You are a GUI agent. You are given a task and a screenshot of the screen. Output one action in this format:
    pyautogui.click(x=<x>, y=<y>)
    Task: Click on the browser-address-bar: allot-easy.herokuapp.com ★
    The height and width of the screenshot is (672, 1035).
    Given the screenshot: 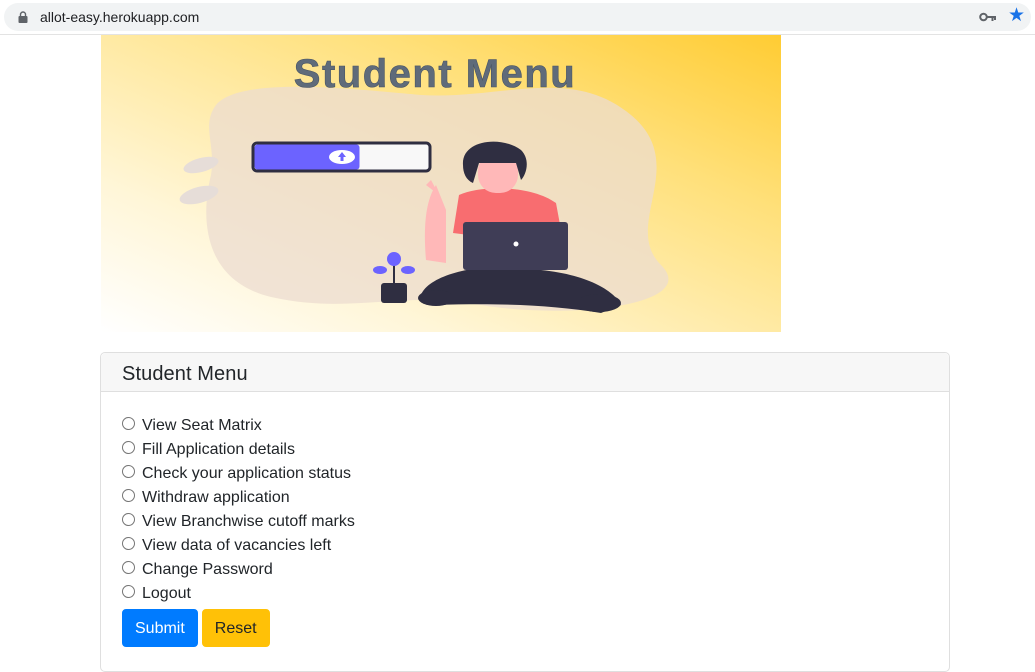 What is the action you would take?
    pyautogui.click(x=517, y=17)
    